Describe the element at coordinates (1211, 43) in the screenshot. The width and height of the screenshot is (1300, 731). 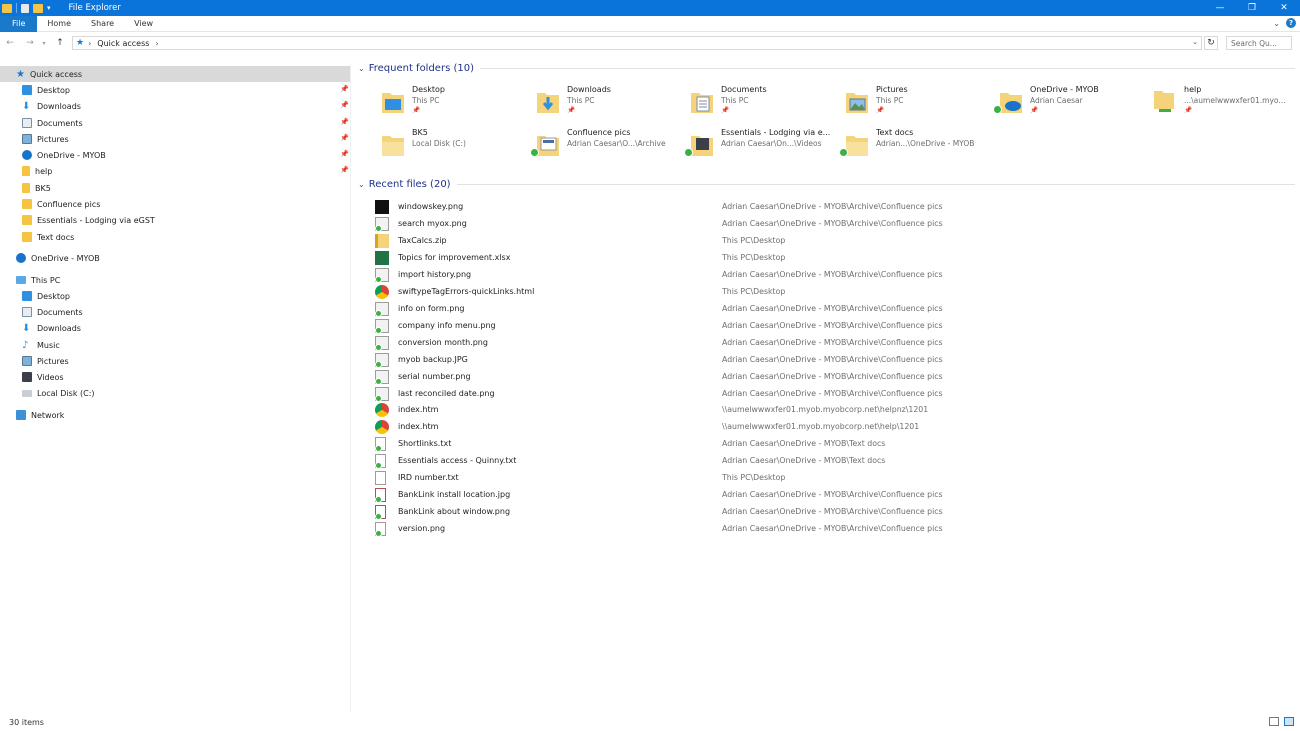
I see `refresh-button: ↻` at that location.